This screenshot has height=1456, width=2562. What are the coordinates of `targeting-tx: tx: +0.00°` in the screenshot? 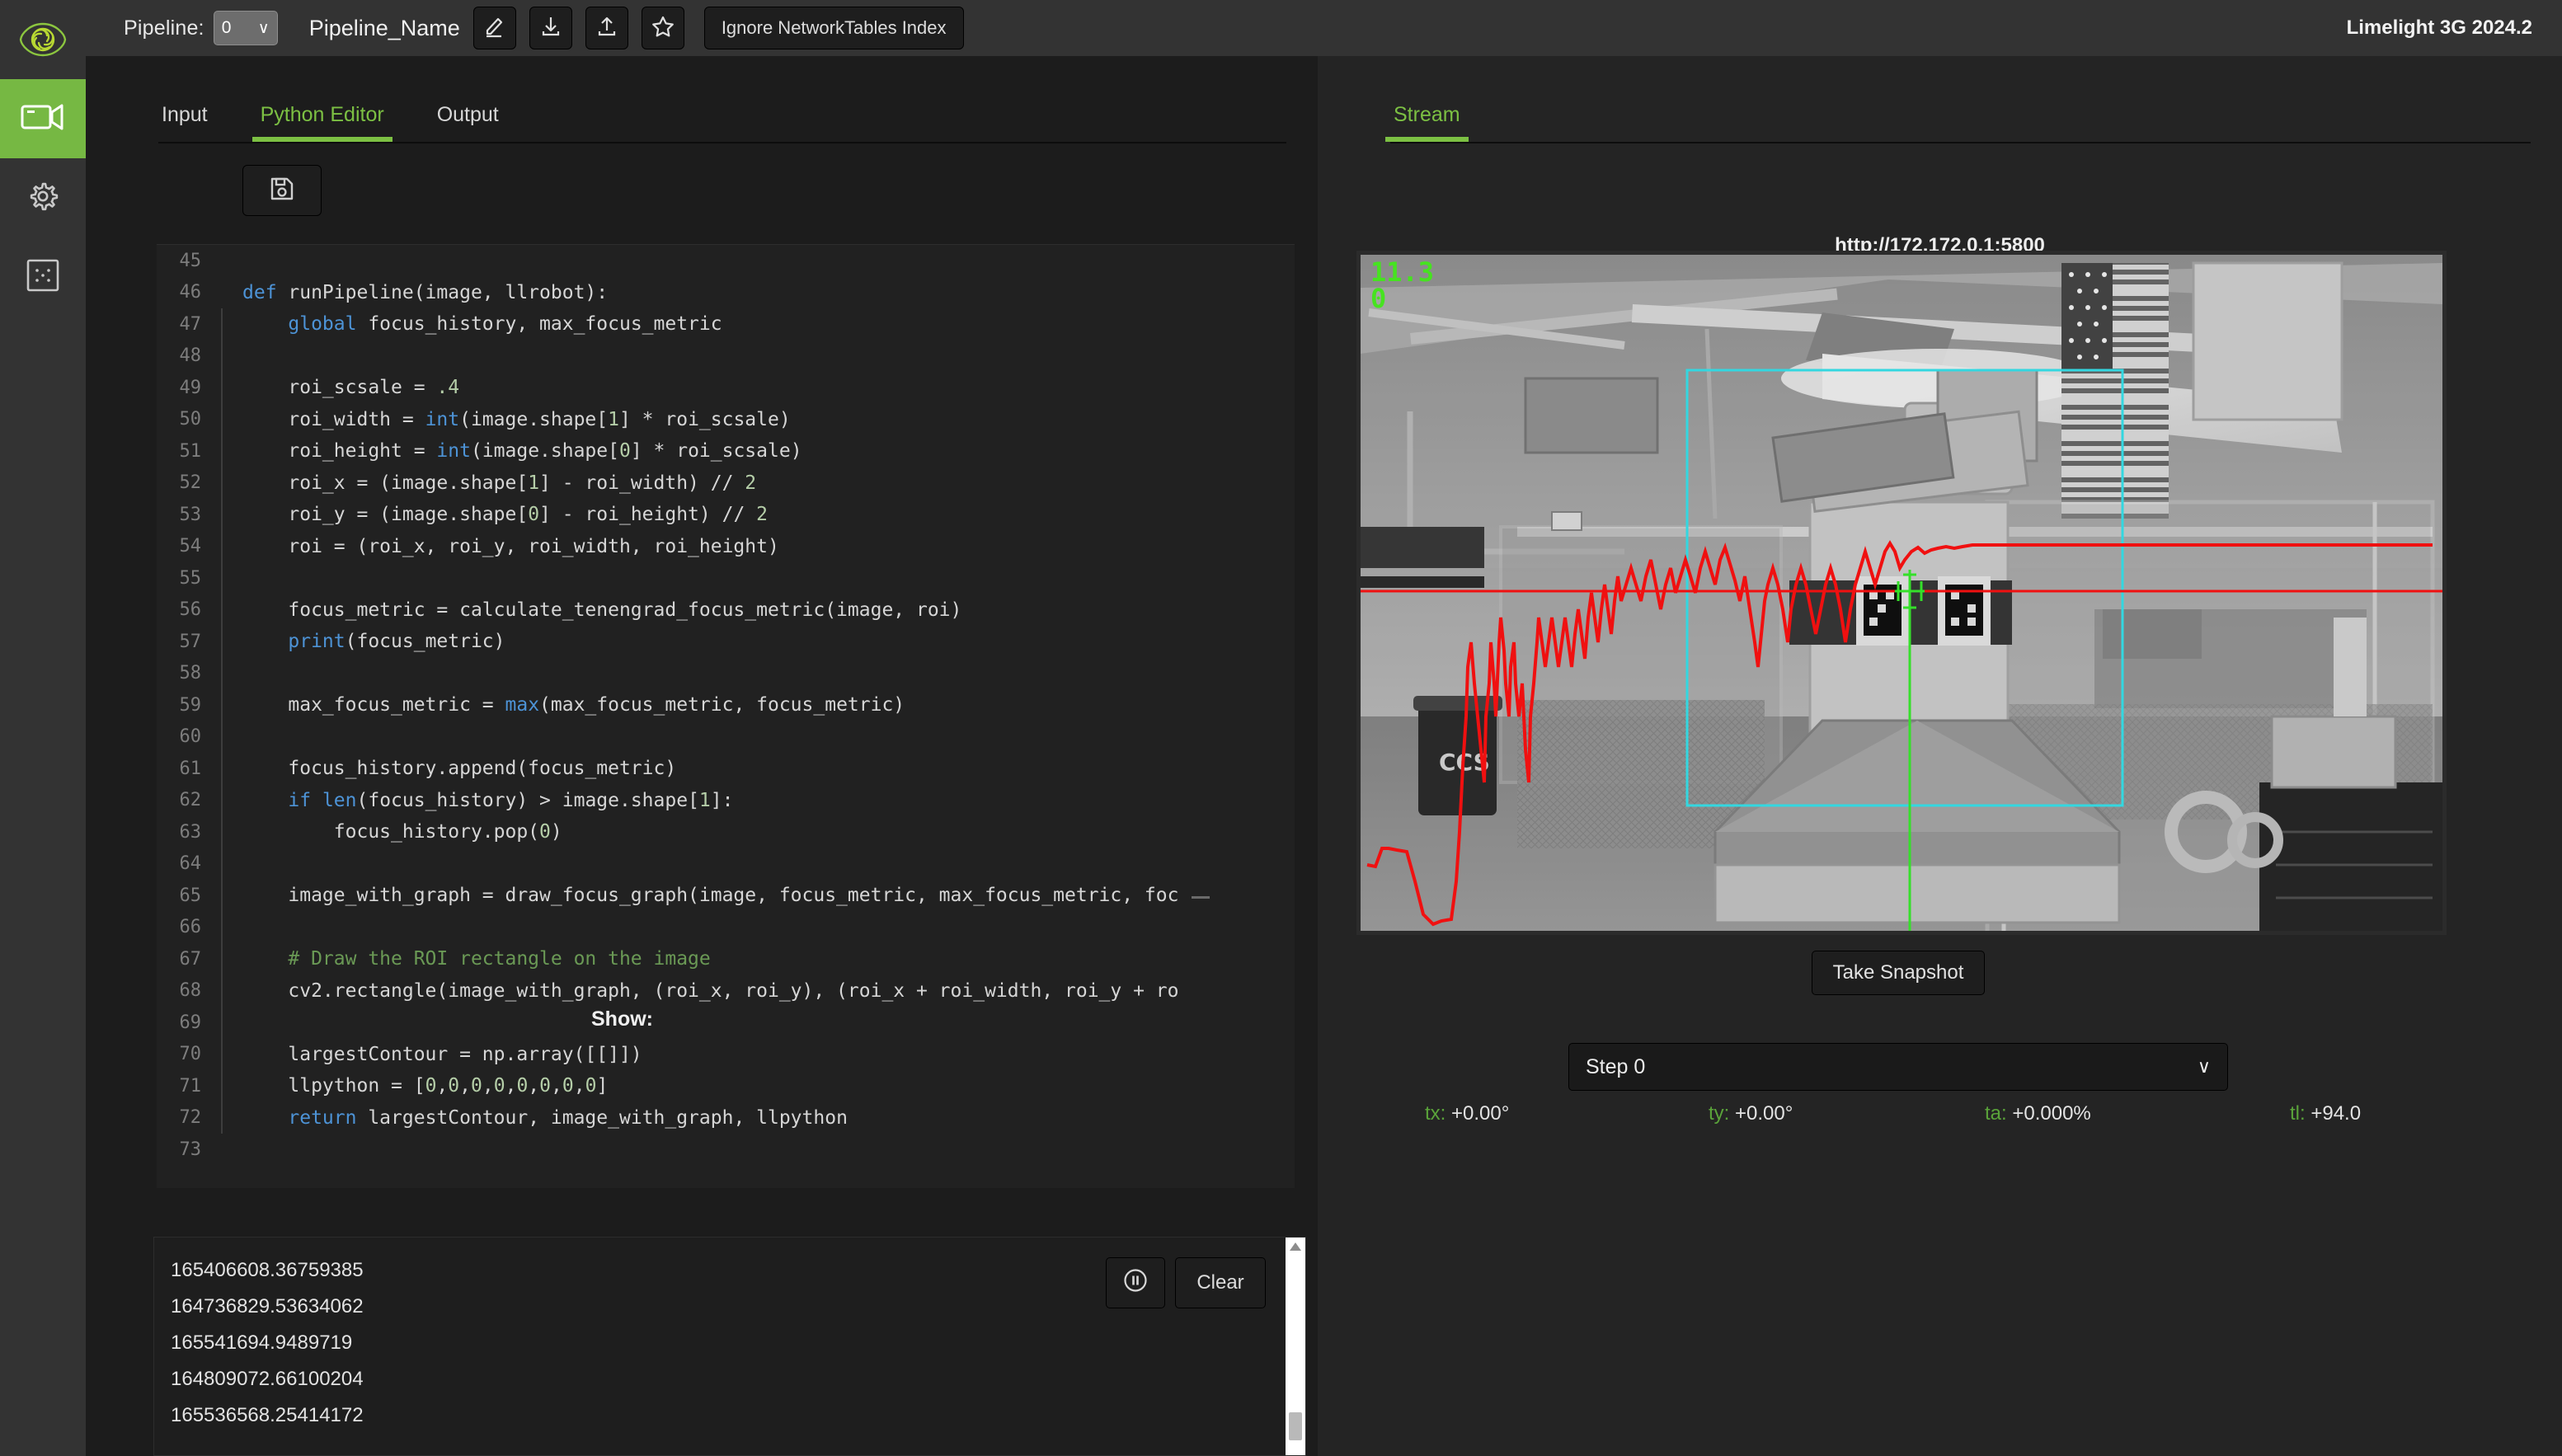 It's located at (1467, 1113).